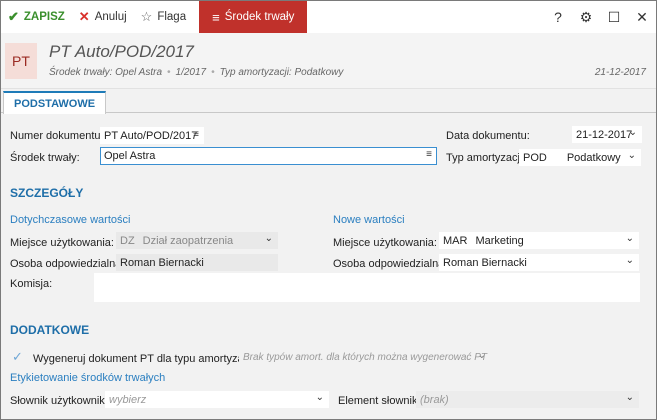 This screenshot has width=657, height=420. Describe the element at coordinates (45, 158) in the screenshot. I see `asset-label: Środek trwały:` at that location.